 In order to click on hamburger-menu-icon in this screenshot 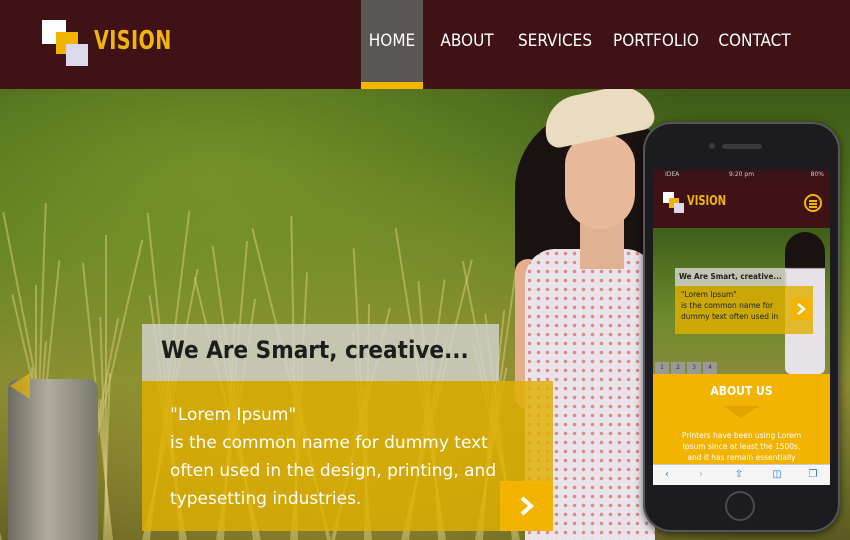, I will do `click(813, 203)`.